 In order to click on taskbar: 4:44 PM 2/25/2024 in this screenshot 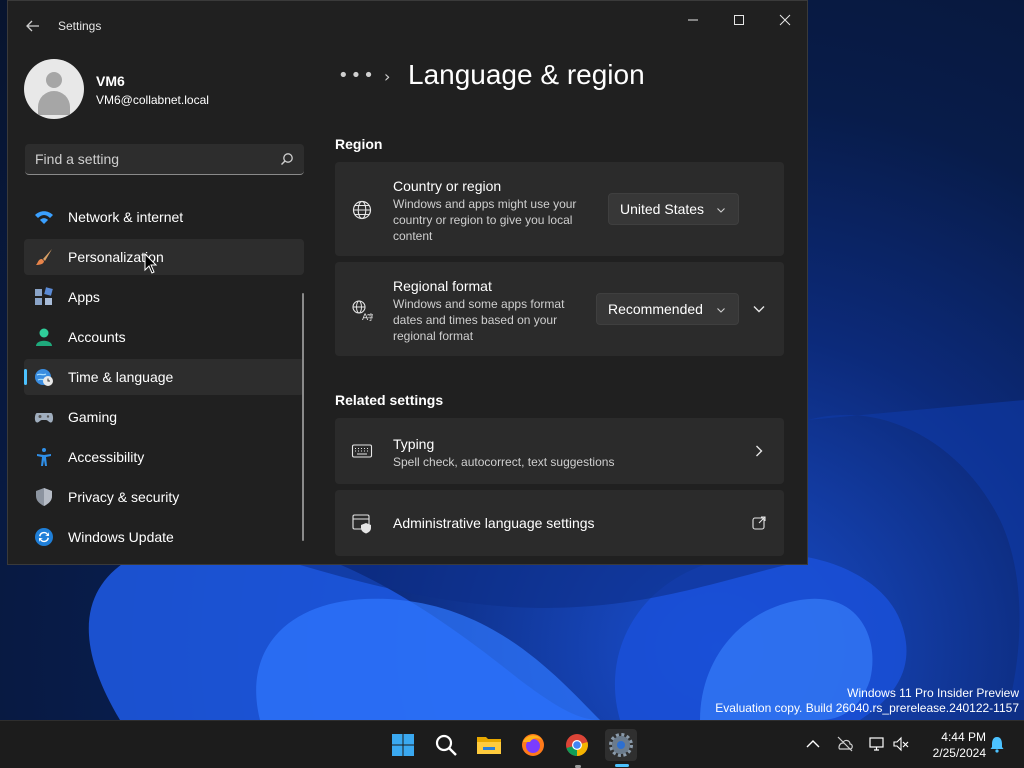, I will do `click(512, 744)`.